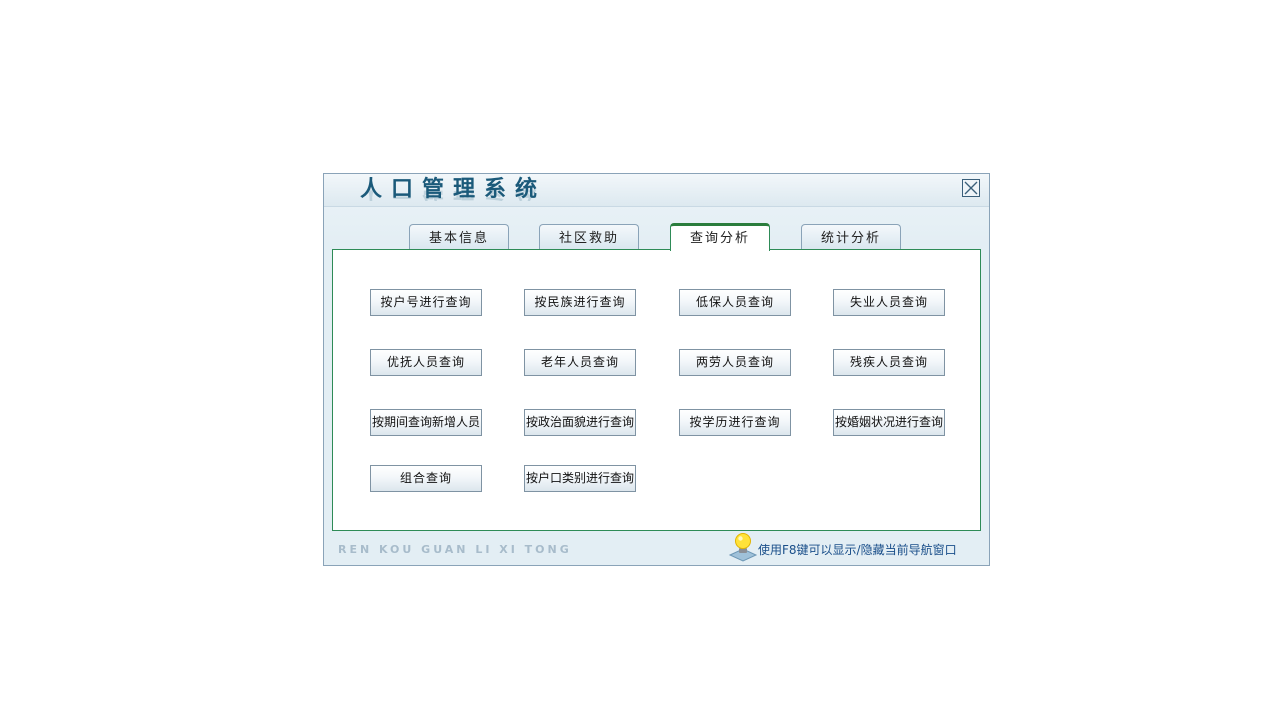 The image size is (1280, 720). What do you see at coordinates (580, 478) in the screenshot?
I see `query-by-hukou-type-button: 按户口类别进行查询` at bounding box center [580, 478].